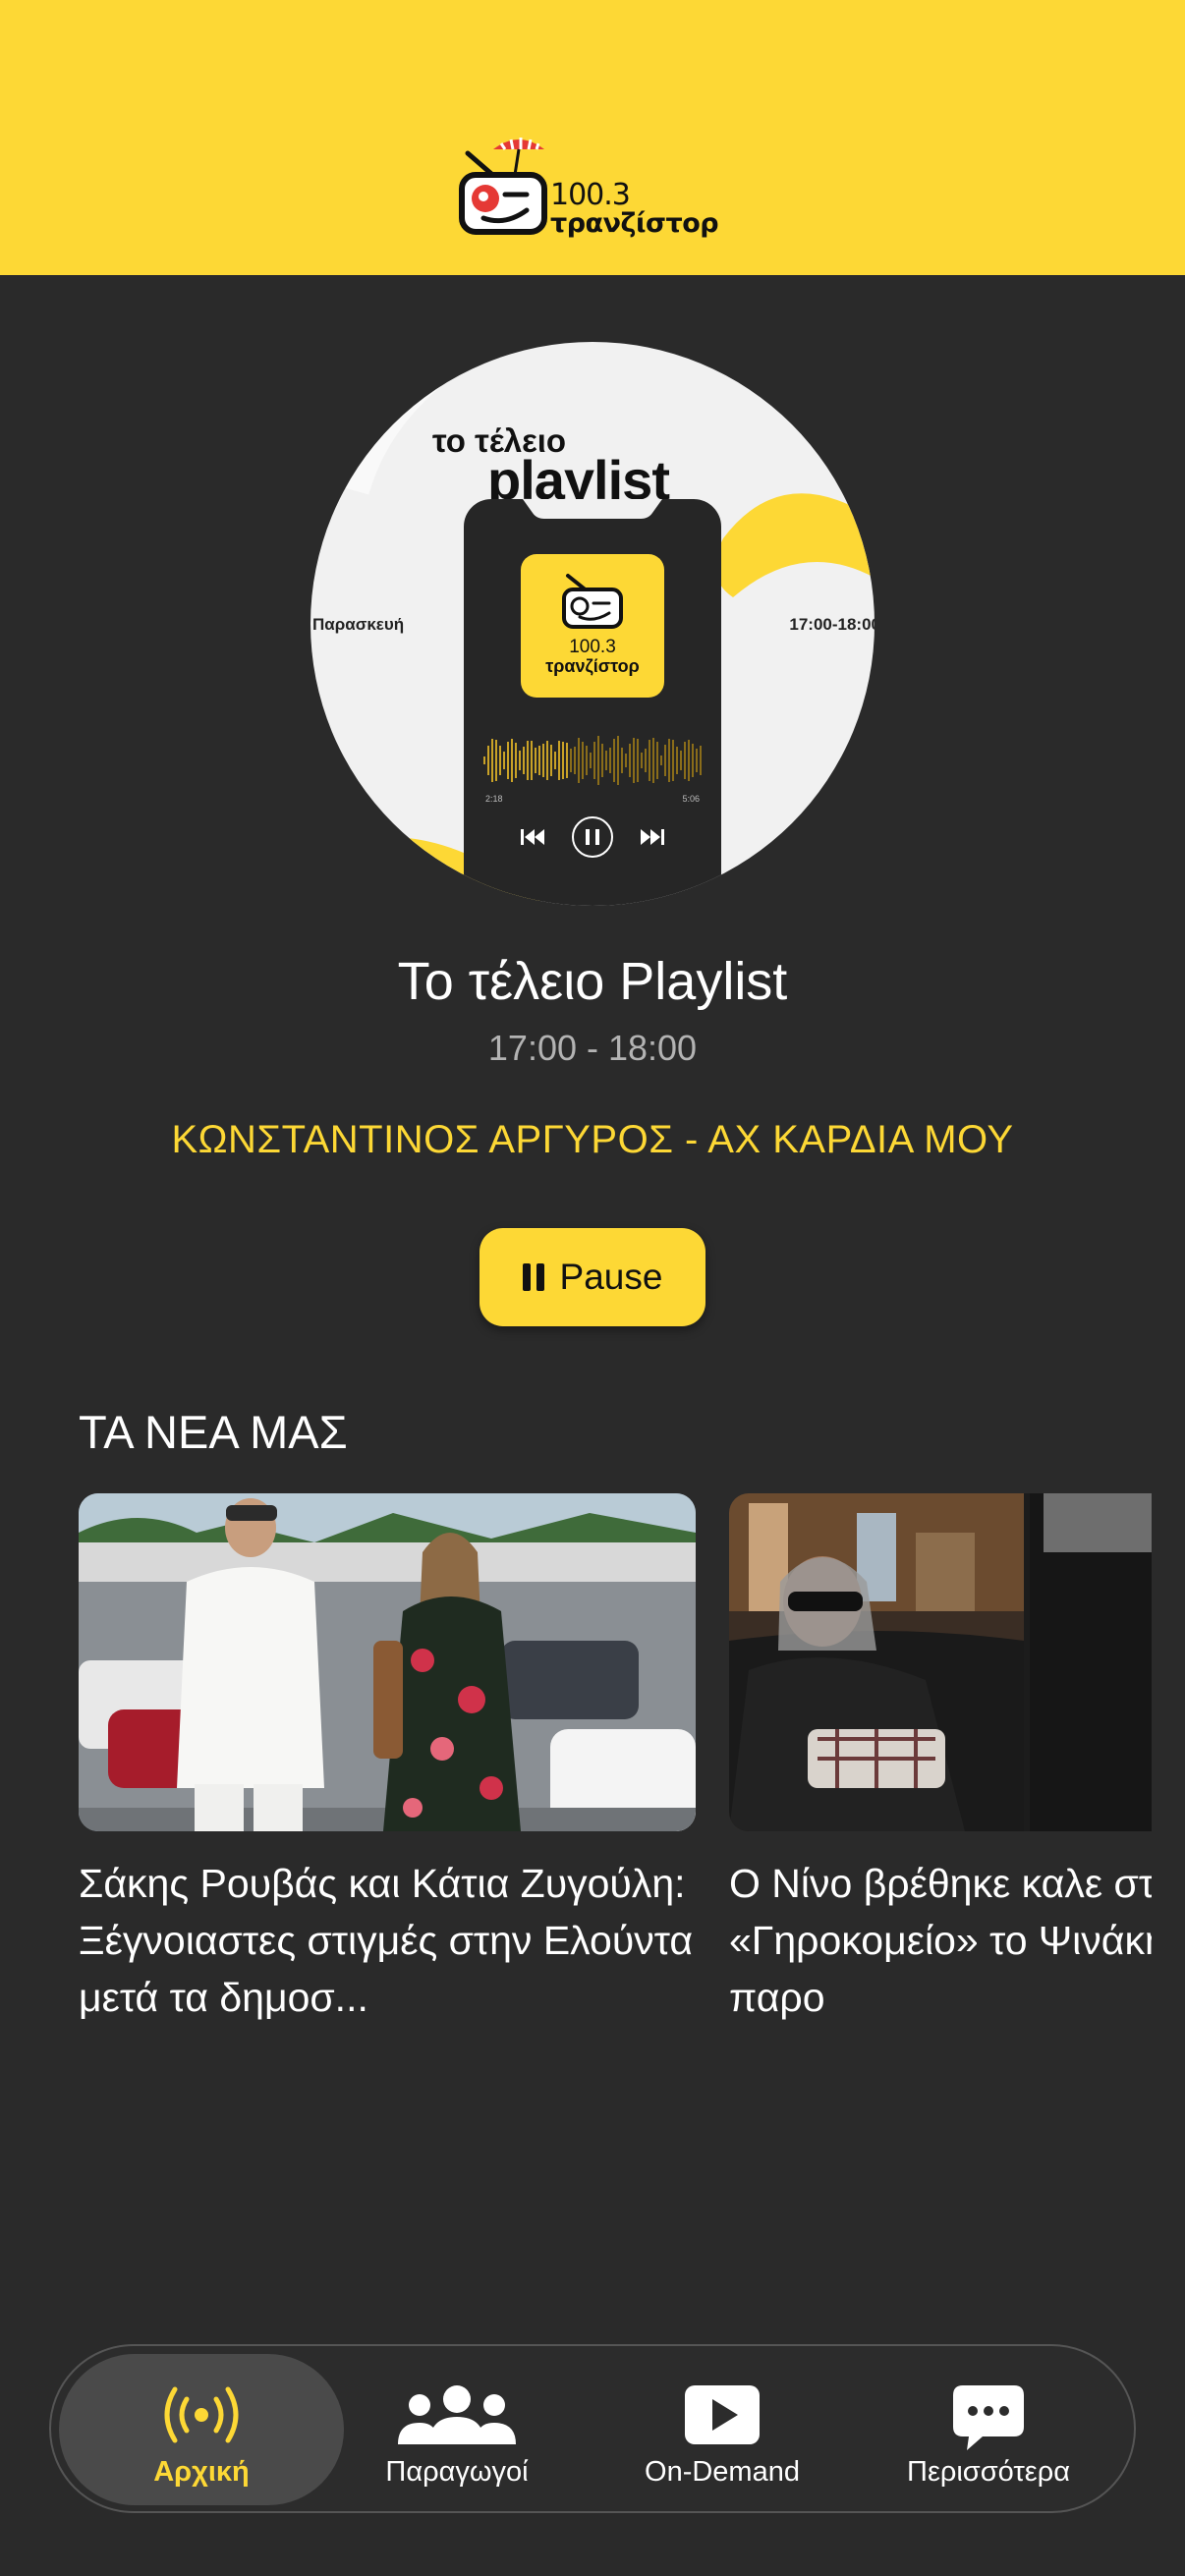  I want to click on nav-item-on-demand: On-Demand, so click(722, 2429).